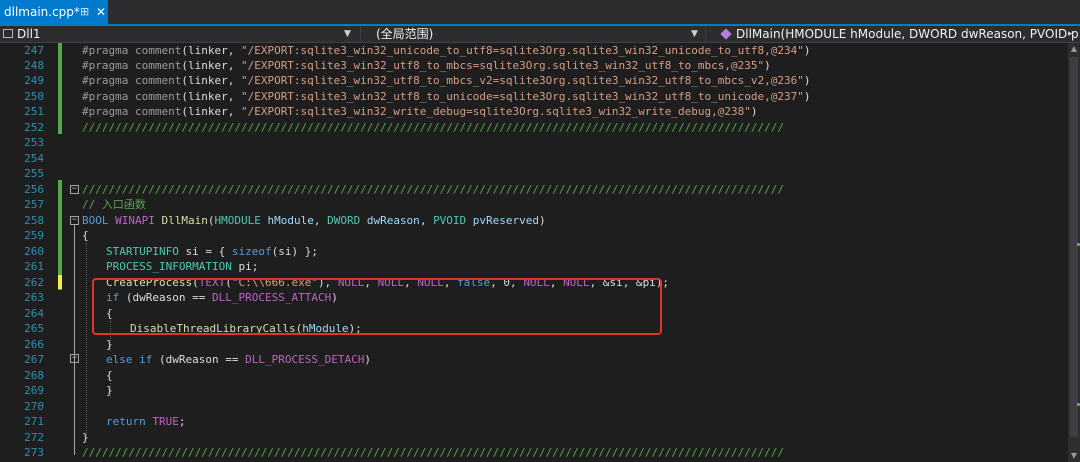 The image size is (1080, 462). I want to click on project-icon, so click(8, 33).